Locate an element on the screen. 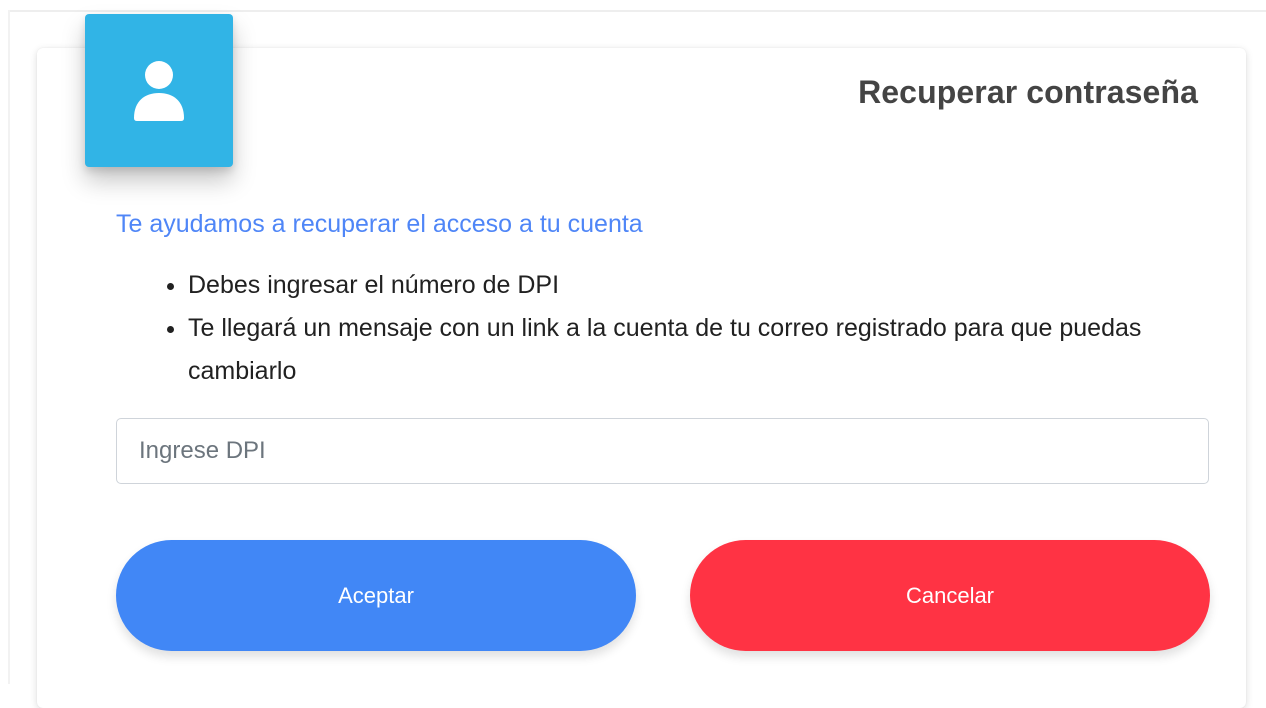  top-divider is located at coordinates (637, 11).